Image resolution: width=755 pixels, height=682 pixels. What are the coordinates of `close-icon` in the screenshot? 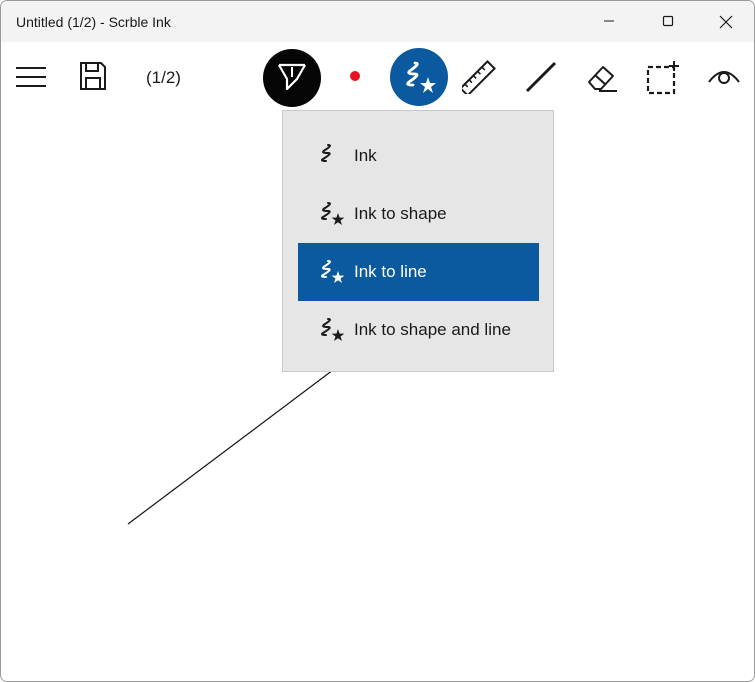 It's located at (726, 22).